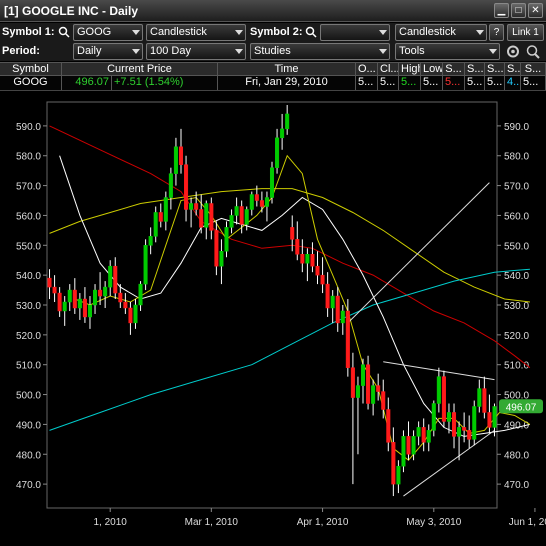 The image size is (546, 546). What do you see at coordinates (533, 51) in the screenshot?
I see `zoom-icon` at bounding box center [533, 51].